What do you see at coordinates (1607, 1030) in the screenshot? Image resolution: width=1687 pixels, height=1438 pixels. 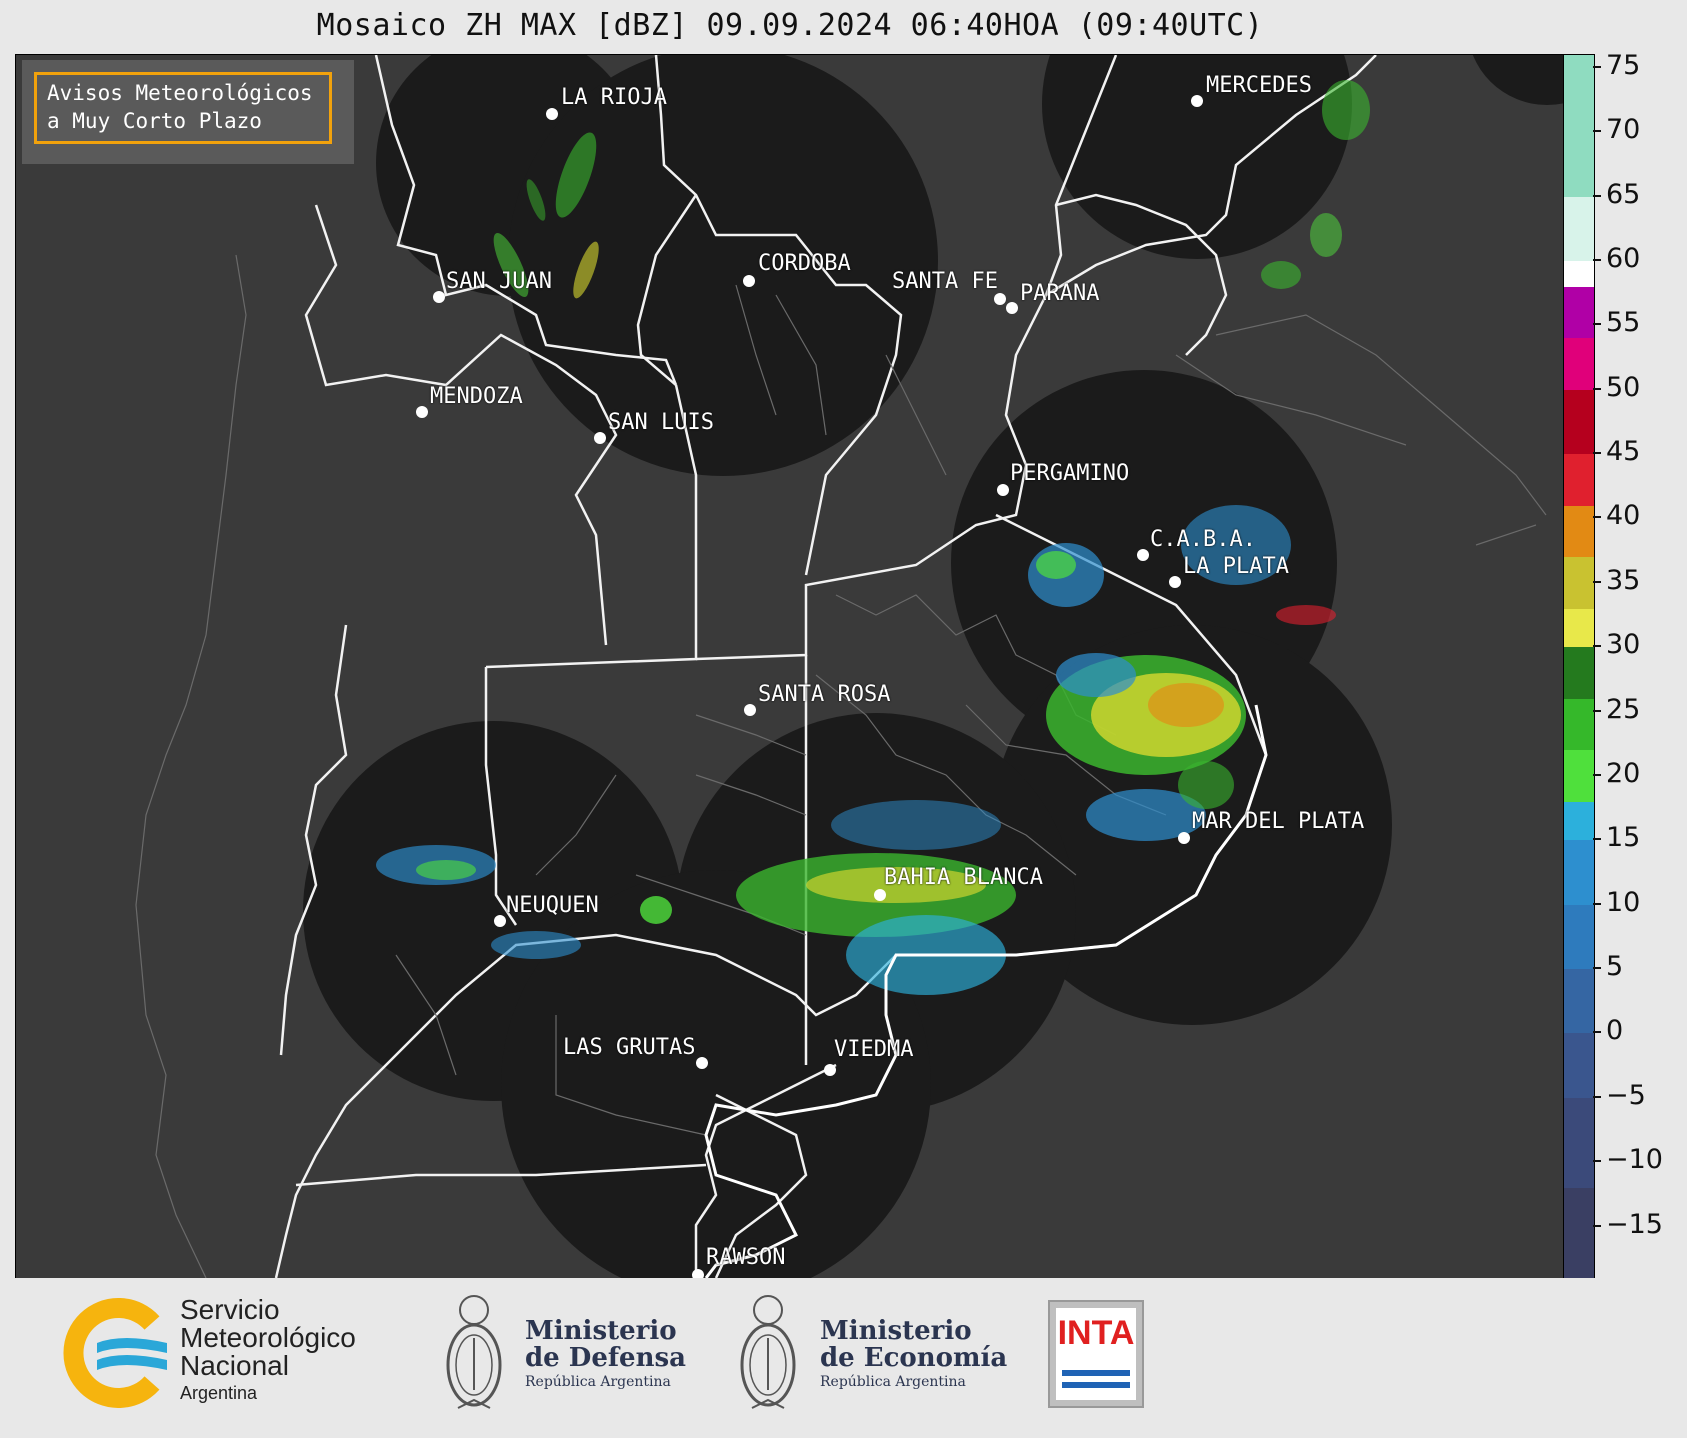 I see `colorbar-tick-label: 0` at bounding box center [1607, 1030].